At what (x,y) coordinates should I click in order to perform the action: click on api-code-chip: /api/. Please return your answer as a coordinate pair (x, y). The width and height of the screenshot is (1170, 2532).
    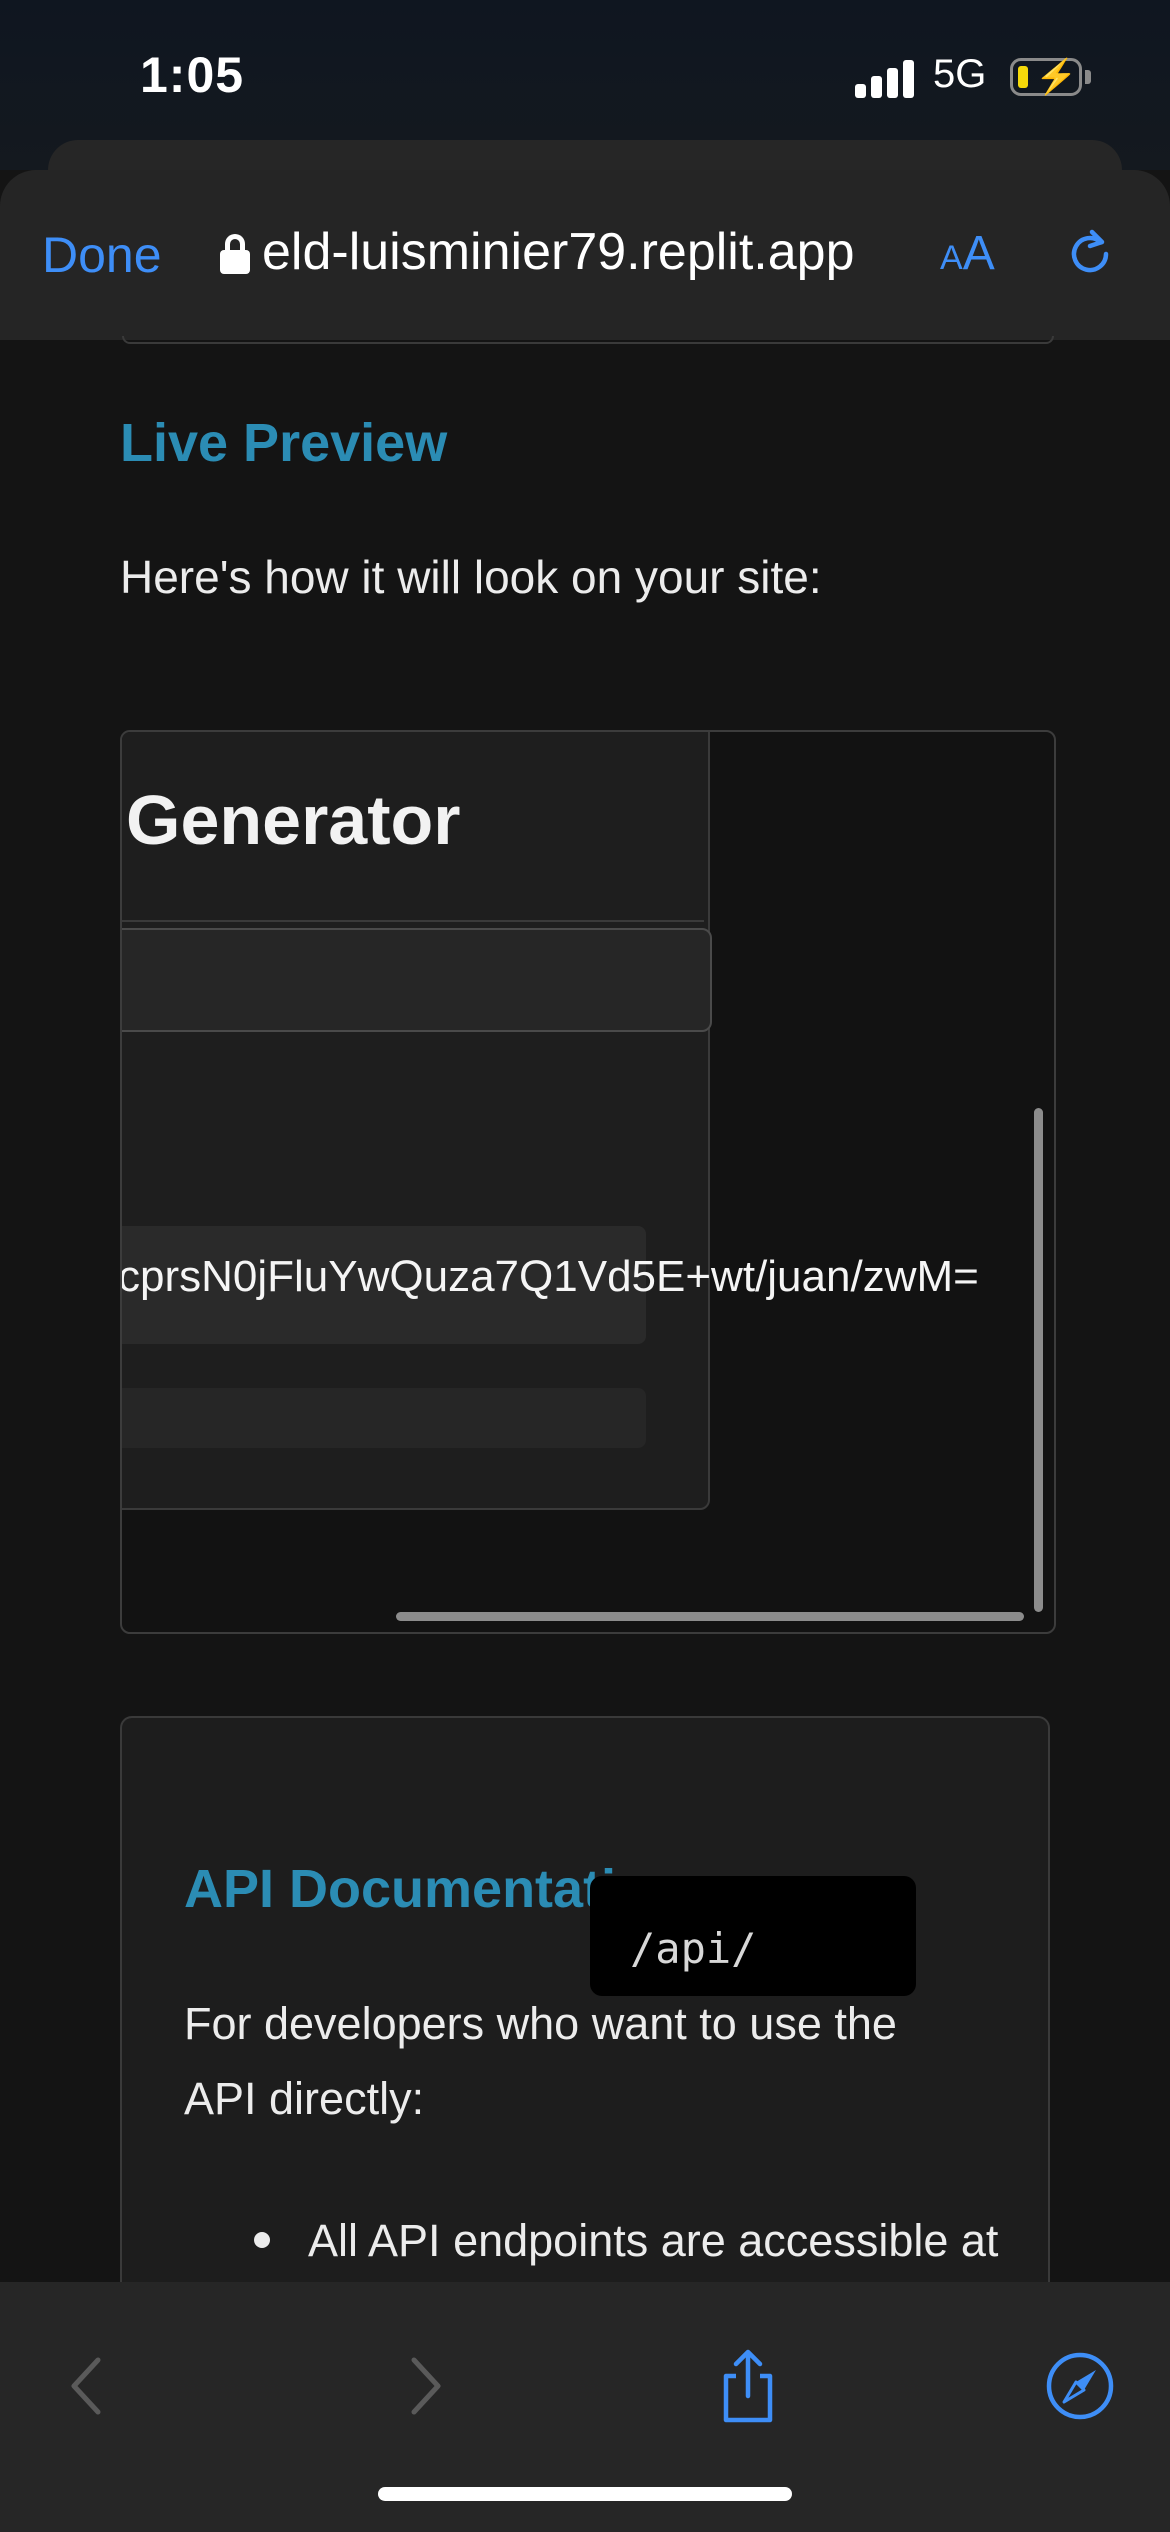
    Looking at the image, I should click on (753, 1936).